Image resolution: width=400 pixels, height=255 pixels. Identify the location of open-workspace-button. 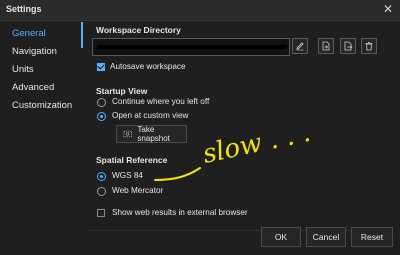
(326, 46).